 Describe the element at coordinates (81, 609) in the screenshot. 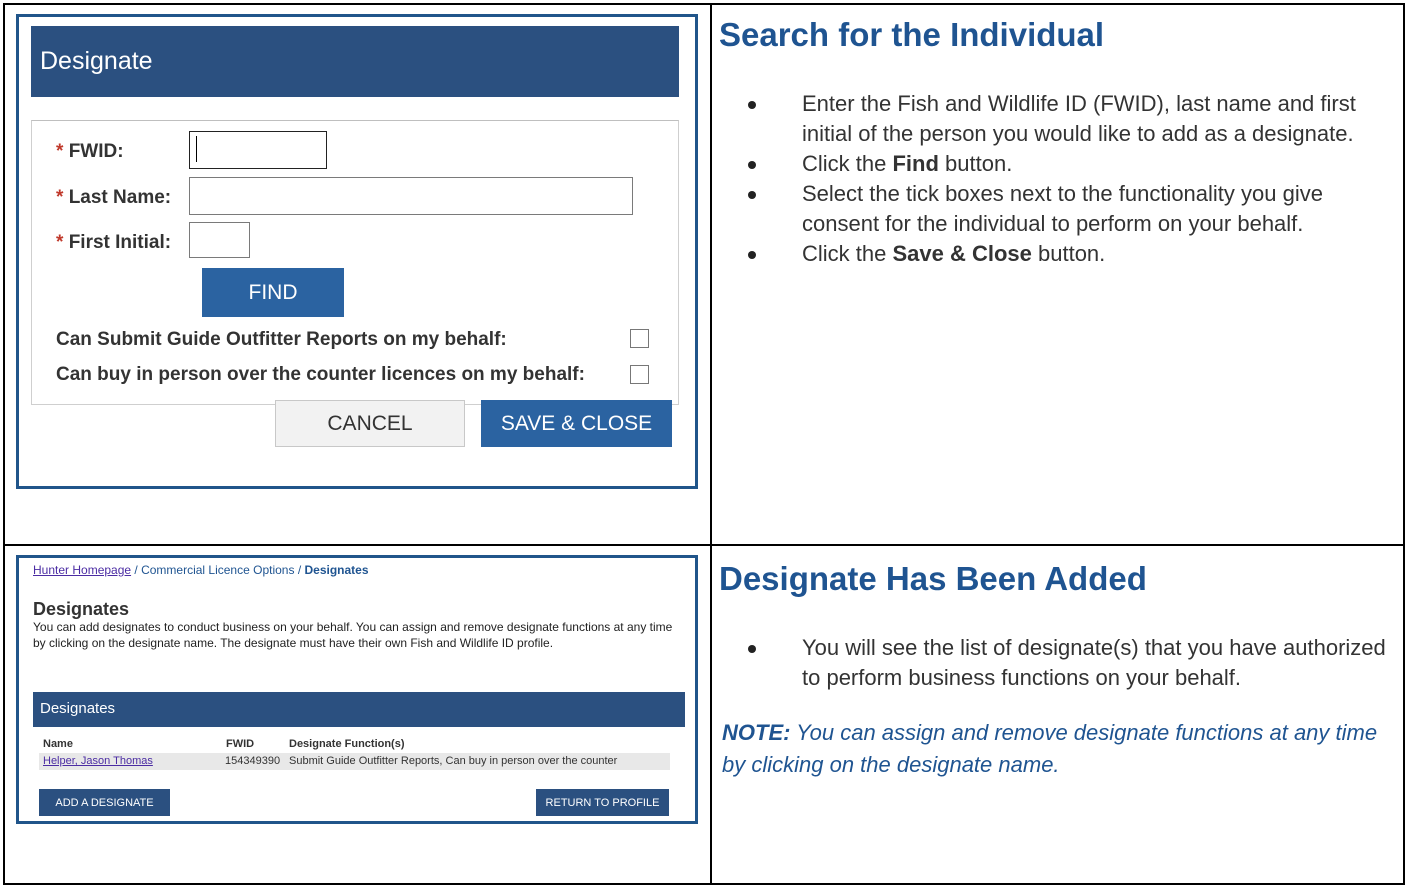

I see `page-title: Designates` at that location.